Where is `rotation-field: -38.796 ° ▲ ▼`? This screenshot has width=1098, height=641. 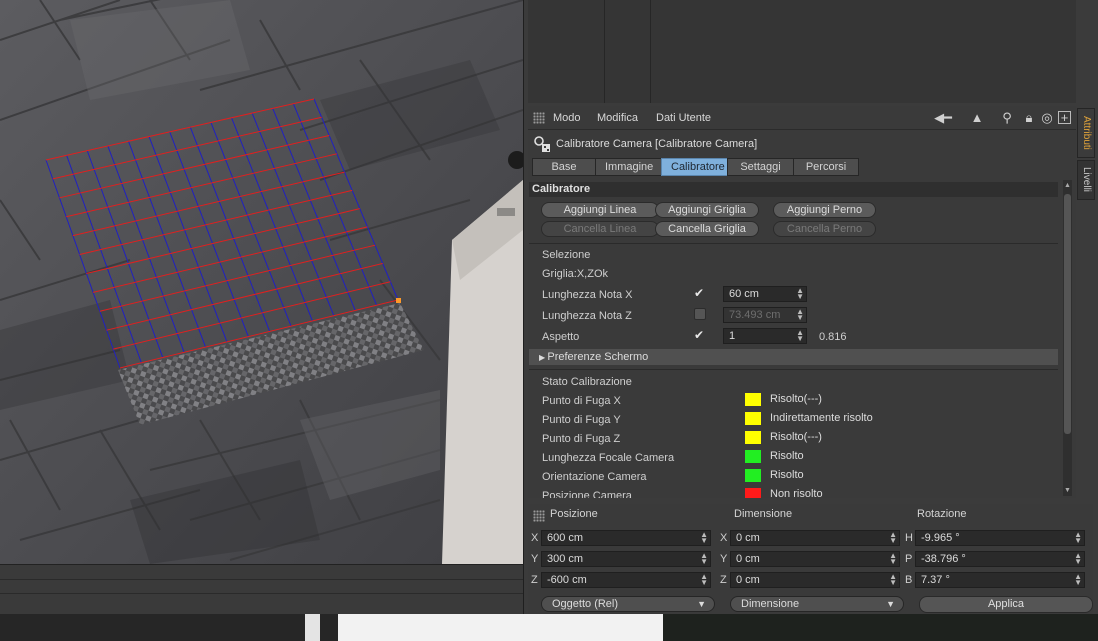 rotation-field: -38.796 ° ▲ ▼ is located at coordinates (1000, 559).